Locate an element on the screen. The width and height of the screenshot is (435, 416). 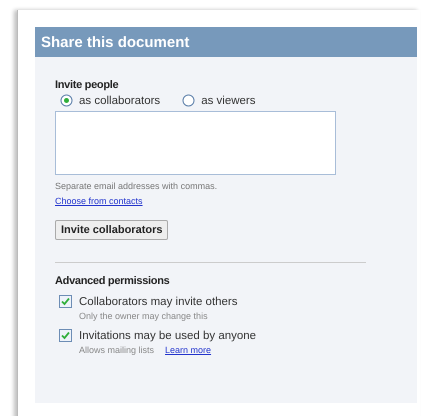
invite-button: Invite collaborators is located at coordinates (111, 230).